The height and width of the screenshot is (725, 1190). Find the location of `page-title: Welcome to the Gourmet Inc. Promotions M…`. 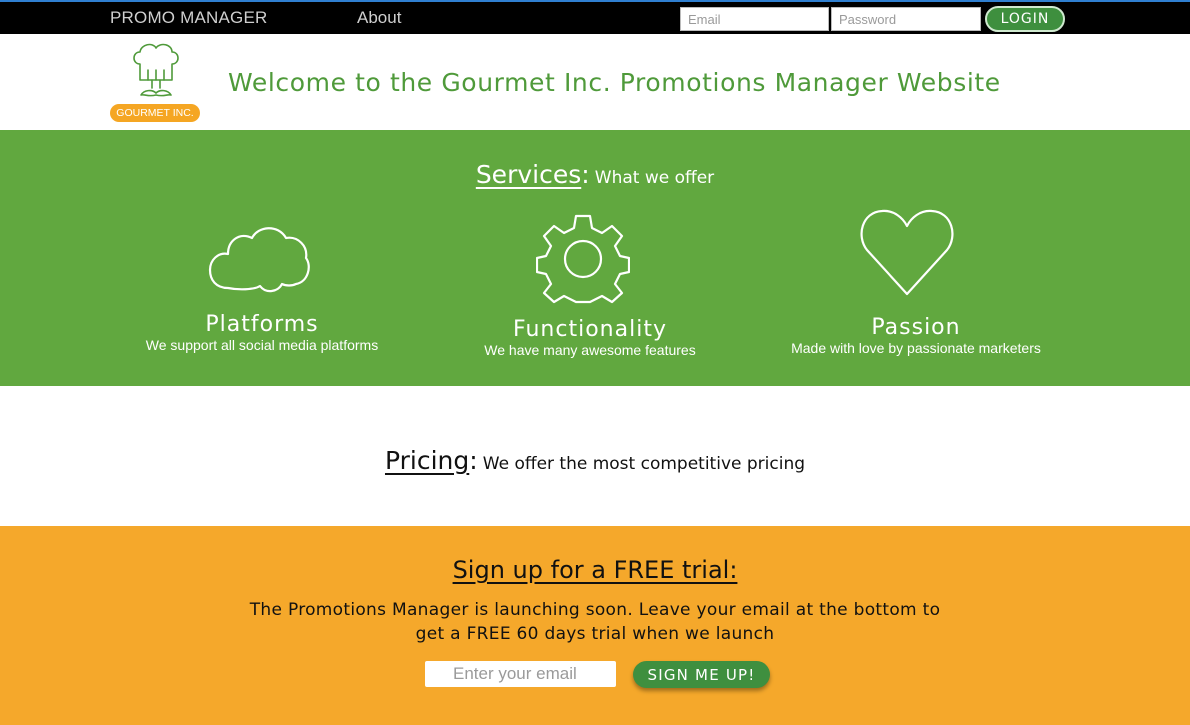

page-title: Welcome to the Gourmet Inc. Promotions M… is located at coordinates (614, 82).